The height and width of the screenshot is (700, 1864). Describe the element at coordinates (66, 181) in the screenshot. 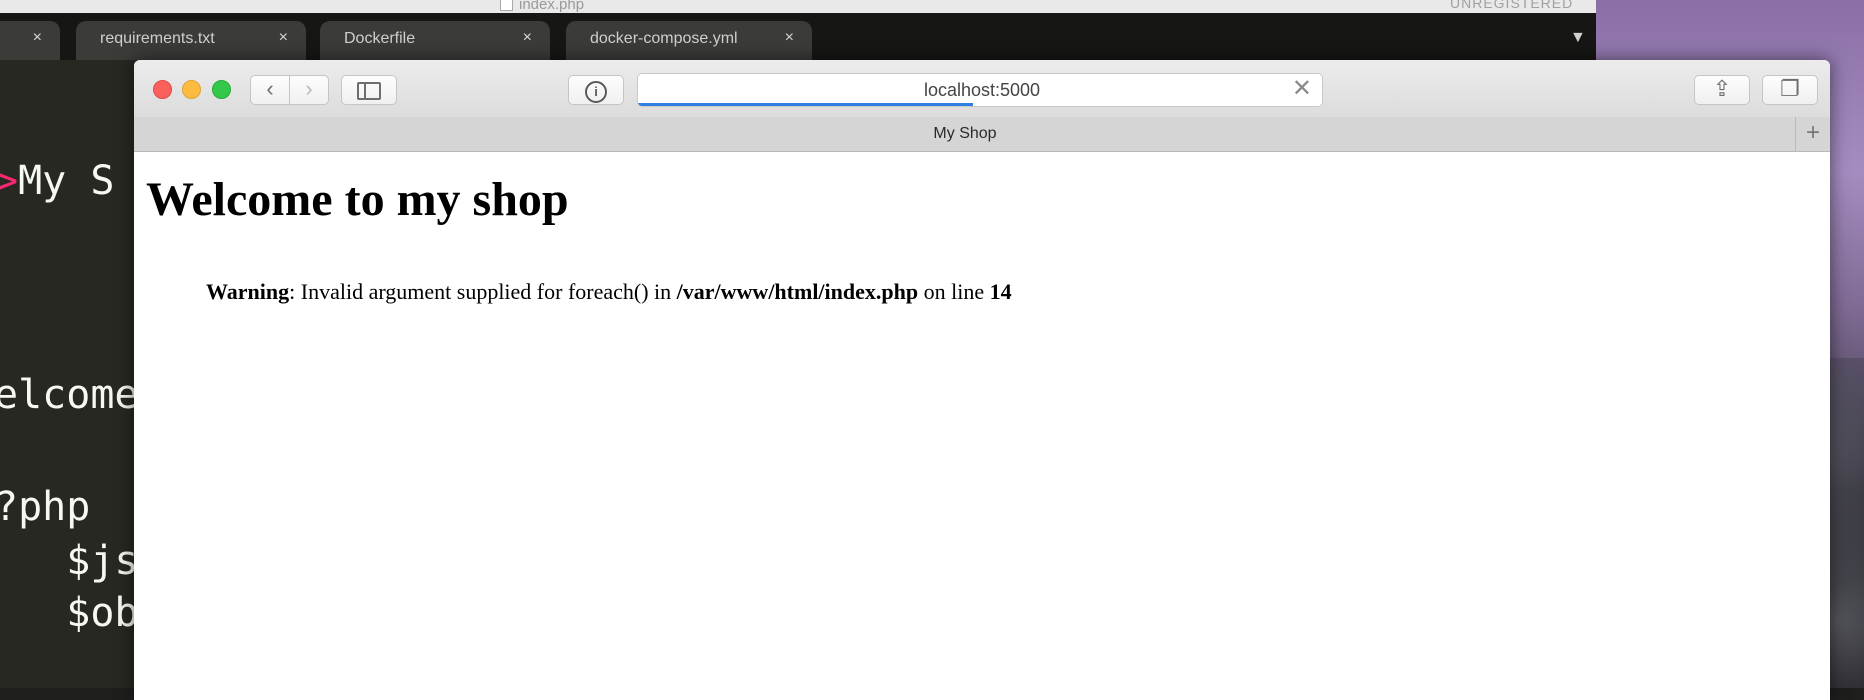

I see `code-text: My S` at that location.